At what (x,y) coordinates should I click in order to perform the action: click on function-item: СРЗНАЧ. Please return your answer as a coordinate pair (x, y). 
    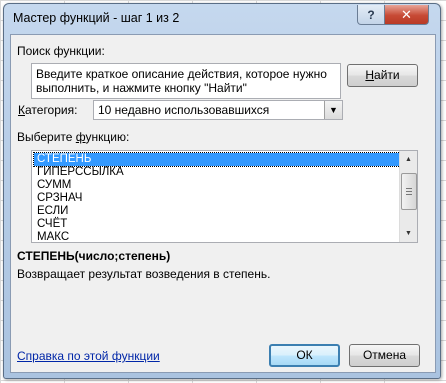
    Looking at the image, I should click on (218, 198).